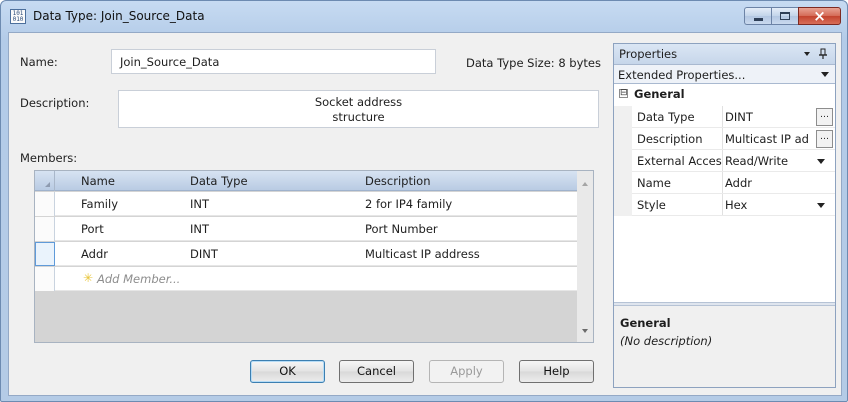 The image size is (848, 402). What do you see at coordinates (119, 16) in the screenshot?
I see `window-title: Data Type: Join_Source_Data` at bounding box center [119, 16].